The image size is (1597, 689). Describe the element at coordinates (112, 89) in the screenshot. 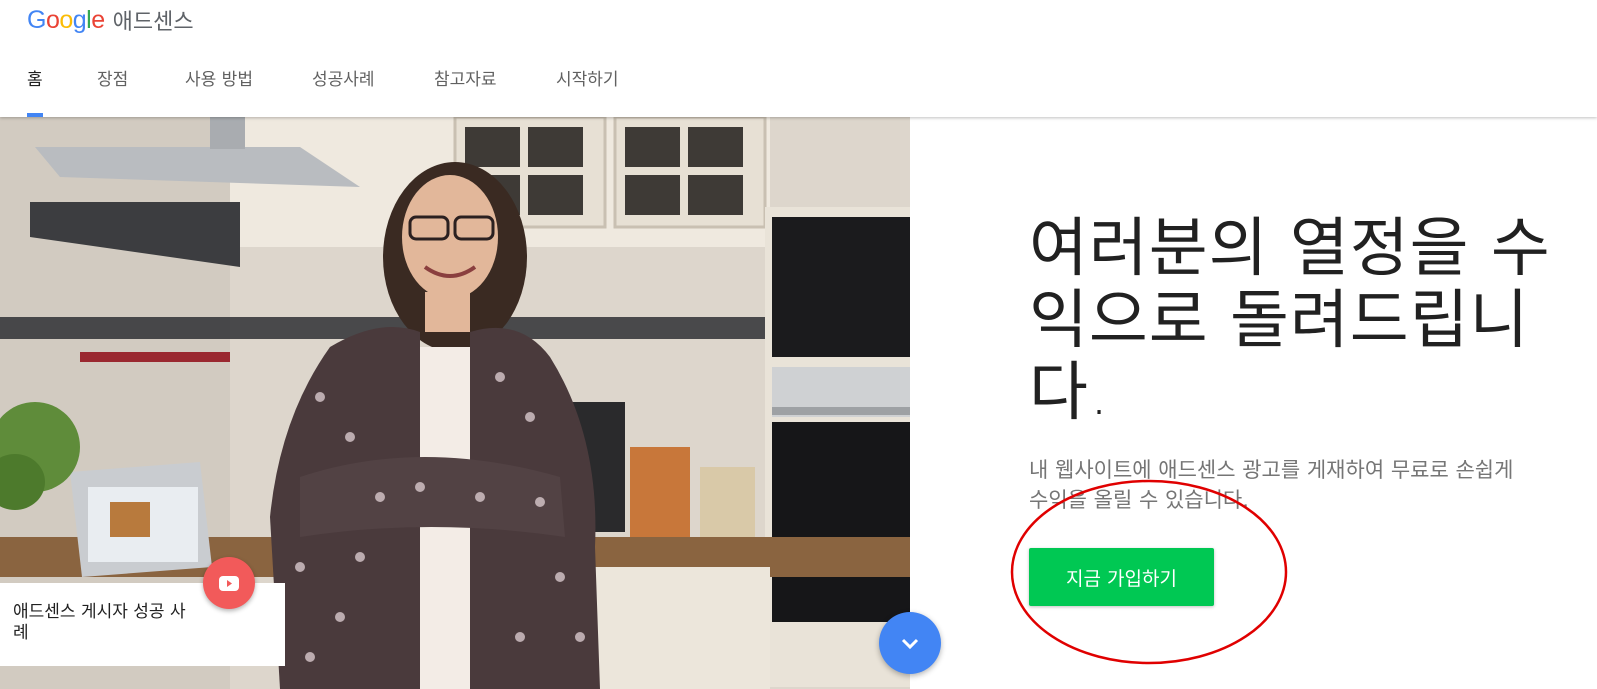

I see `tab-benefits: 장점` at that location.